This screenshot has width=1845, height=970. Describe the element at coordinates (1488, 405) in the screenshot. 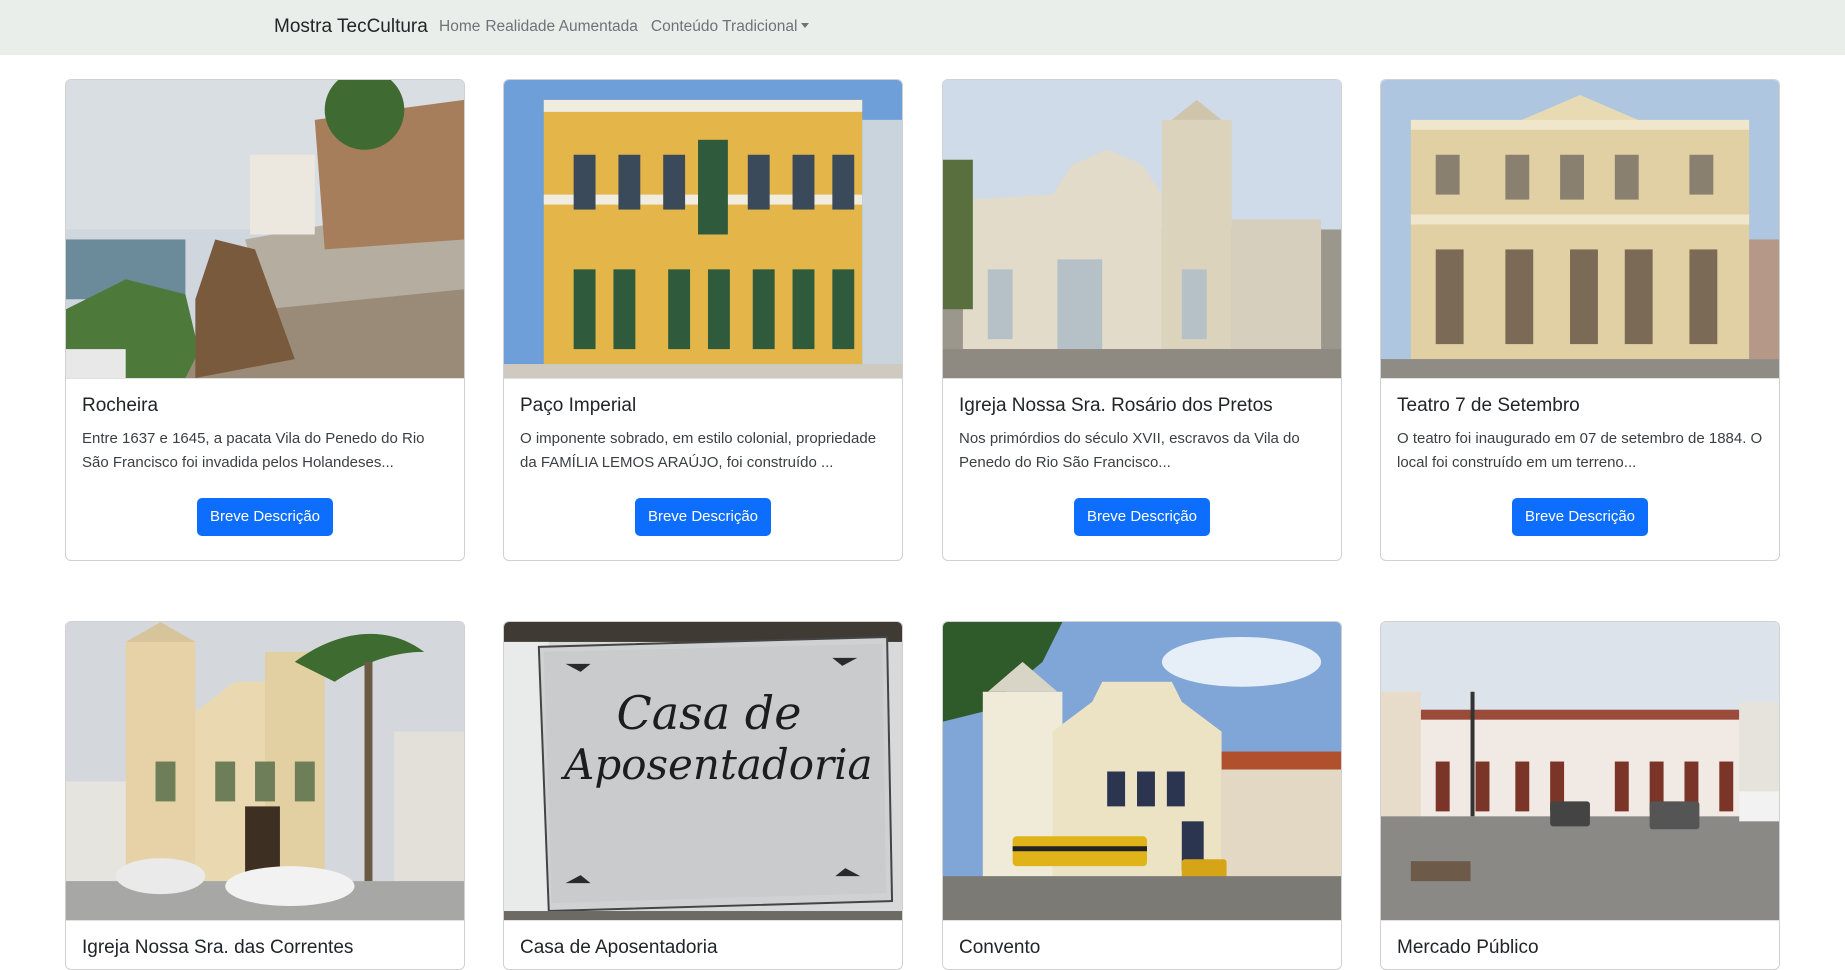

I see `card-title: Teatro 7 de Setembro` at that location.